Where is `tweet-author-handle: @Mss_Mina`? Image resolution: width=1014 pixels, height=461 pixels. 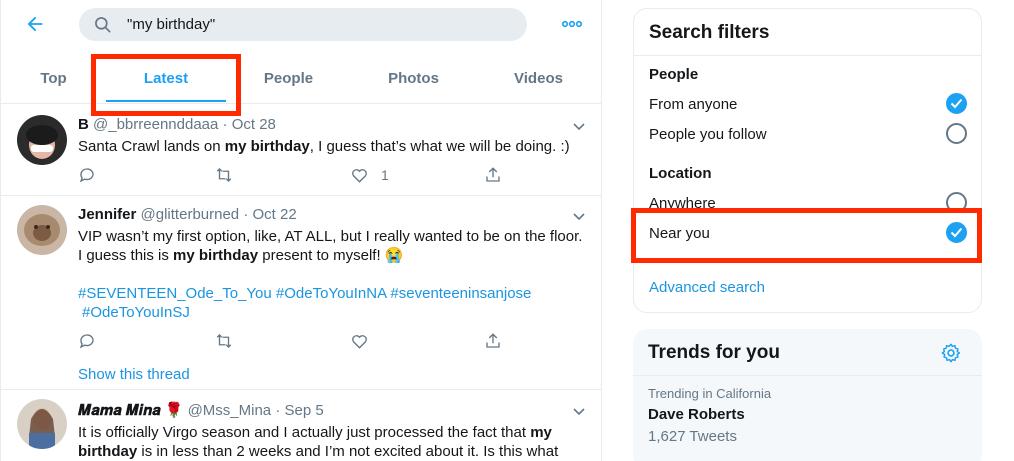 tweet-author-handle: @Mss_Mina is located at coordinates (230, 410).